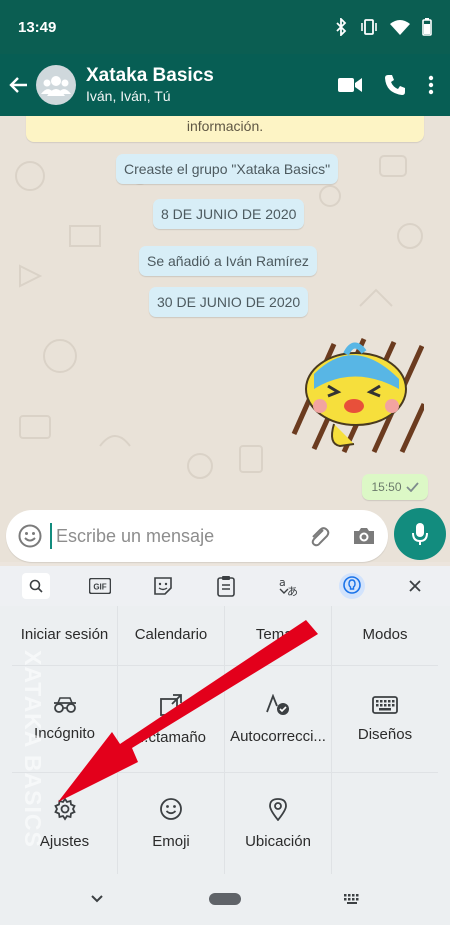  I want to click on theme-button, so click(352, 586).